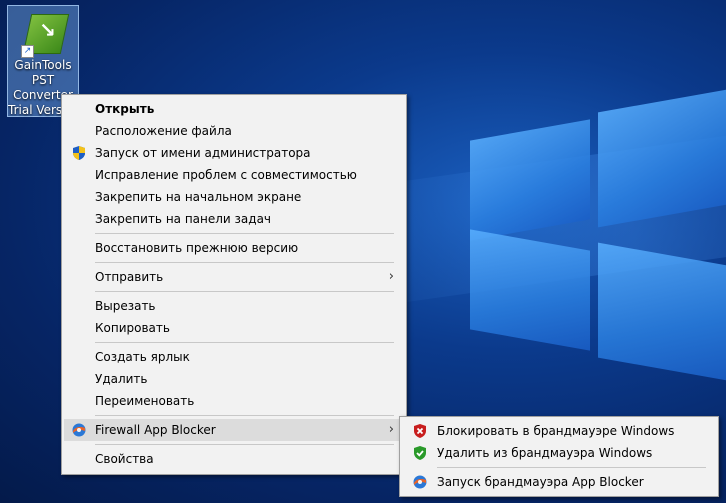  Describe the element at coordinates (155, 430) in the screenshot. I see `menu-item-label: Firewall App Blocker` at that location.